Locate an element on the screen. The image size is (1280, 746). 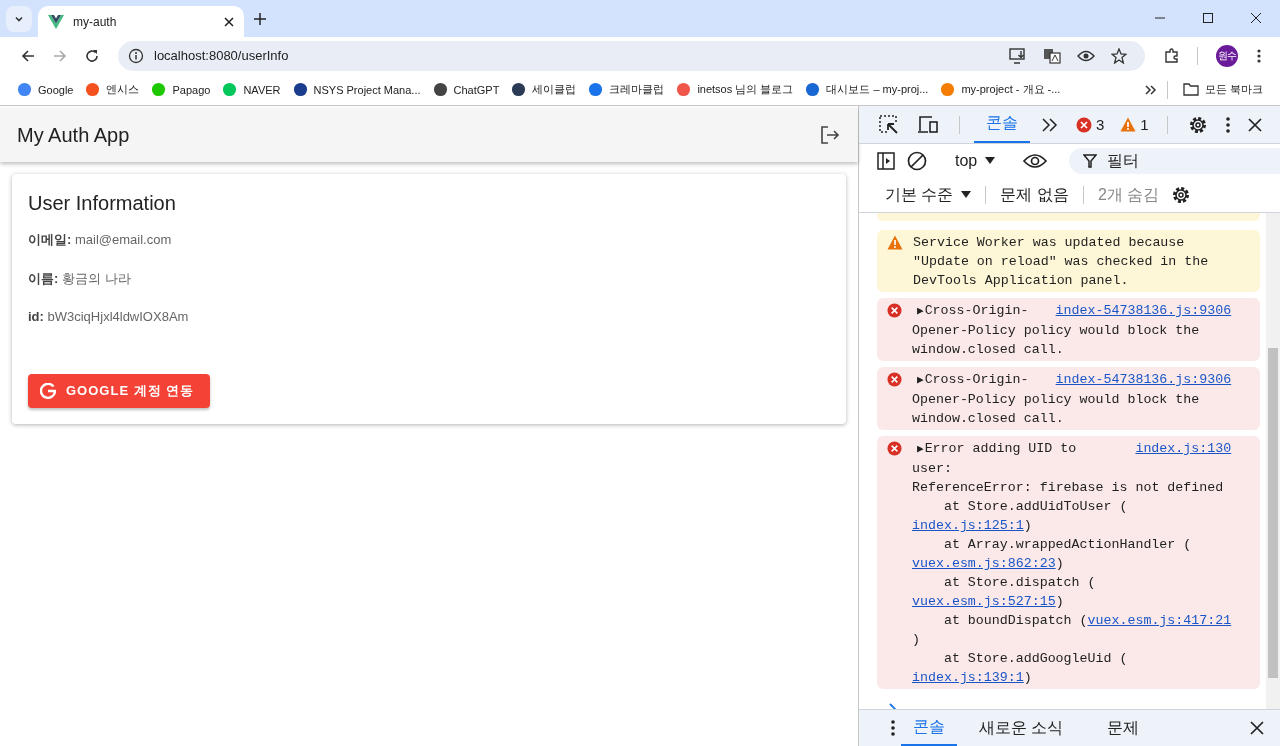
context-dropdown: top is located at coordinates (975, 161).